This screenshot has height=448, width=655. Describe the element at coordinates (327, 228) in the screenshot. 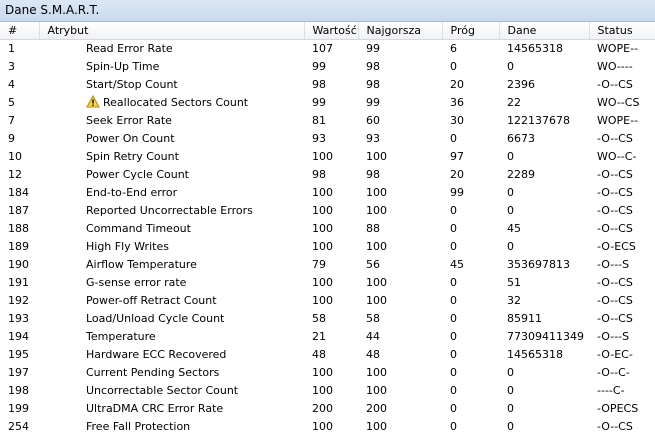

I see `table-row: 188 Command Timeout 100 88 0 45 -O--CS` at that location.